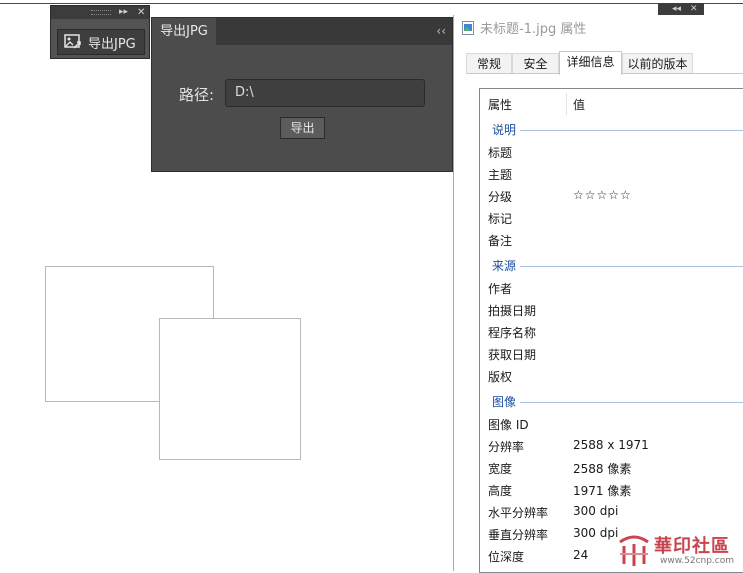 This screenshot has width=743, height=573. I want to click on panel-title-bar: ▸▸ ✕, so click(100, 12).